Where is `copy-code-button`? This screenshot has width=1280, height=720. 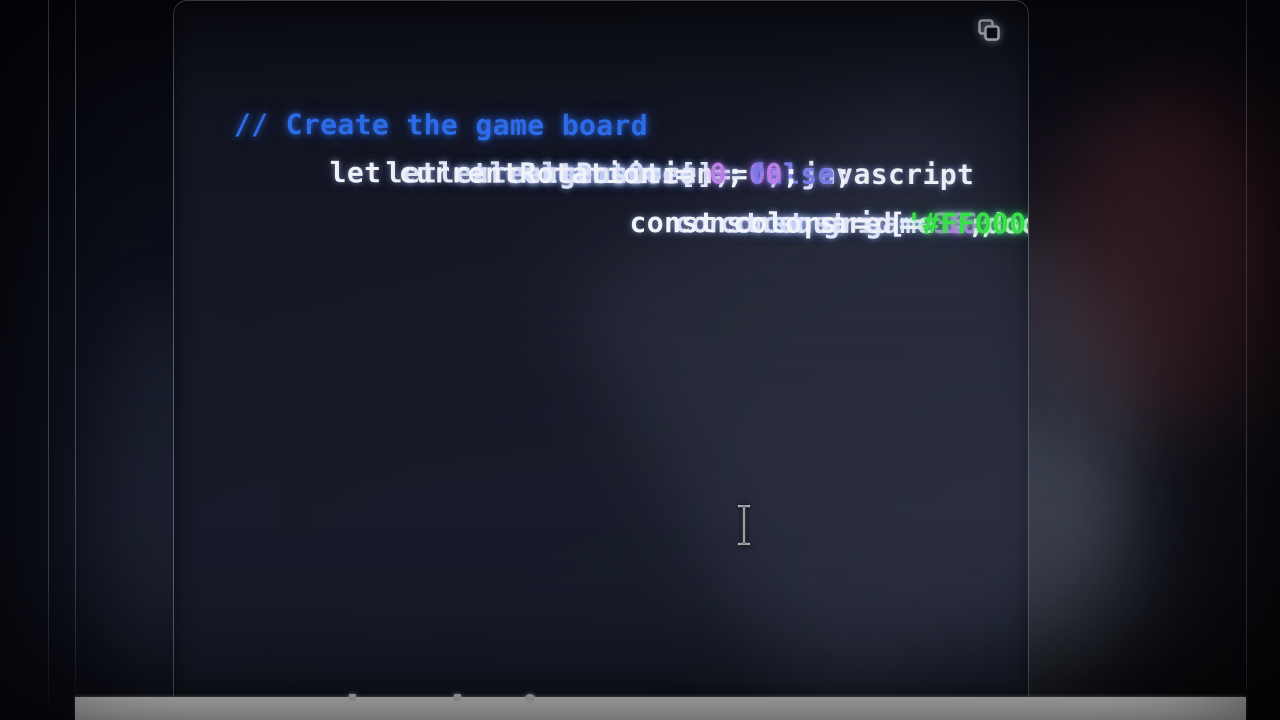
copy-code-button is located at coordinates (989, 30).